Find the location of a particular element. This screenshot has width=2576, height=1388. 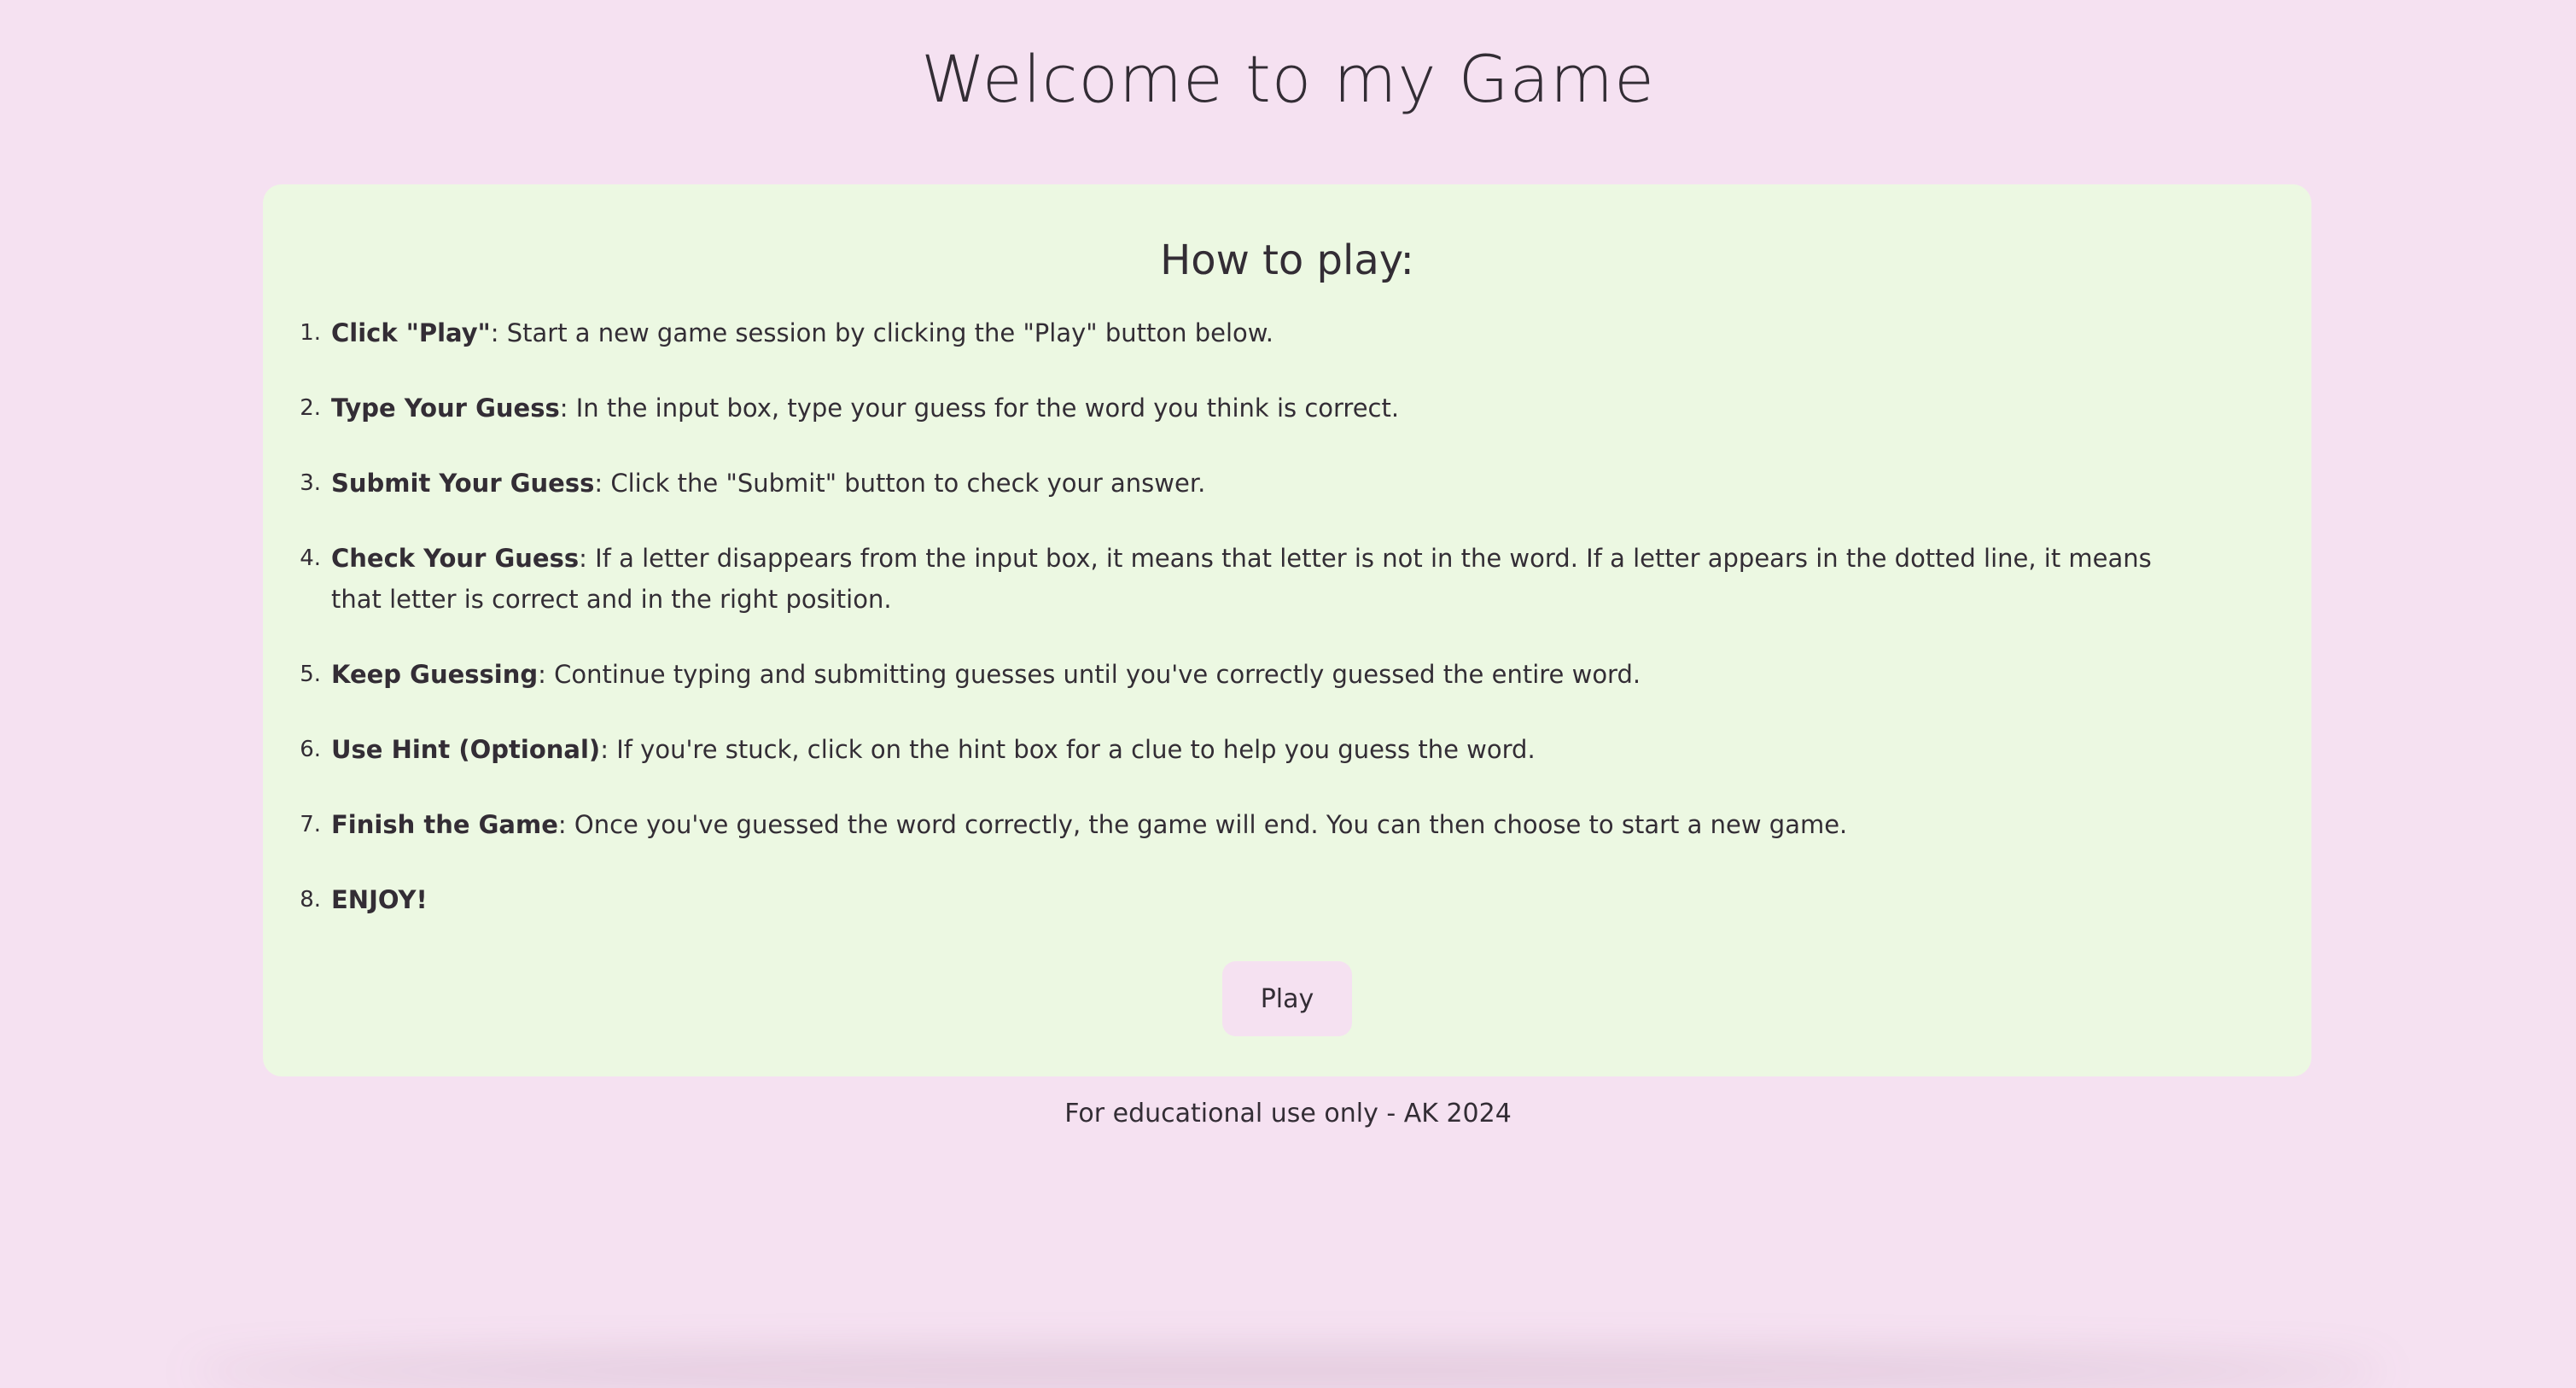

footer-text: For educational use only - AK 2024 is located at coordinates (1288, 1113).